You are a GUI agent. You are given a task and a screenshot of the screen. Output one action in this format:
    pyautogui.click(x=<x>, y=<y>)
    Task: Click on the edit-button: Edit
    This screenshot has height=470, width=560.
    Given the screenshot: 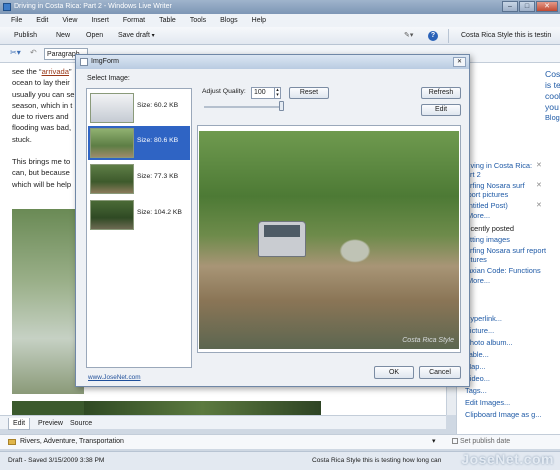 What is the action you would take?
    pyautogui.click(x=441, y=110)
    